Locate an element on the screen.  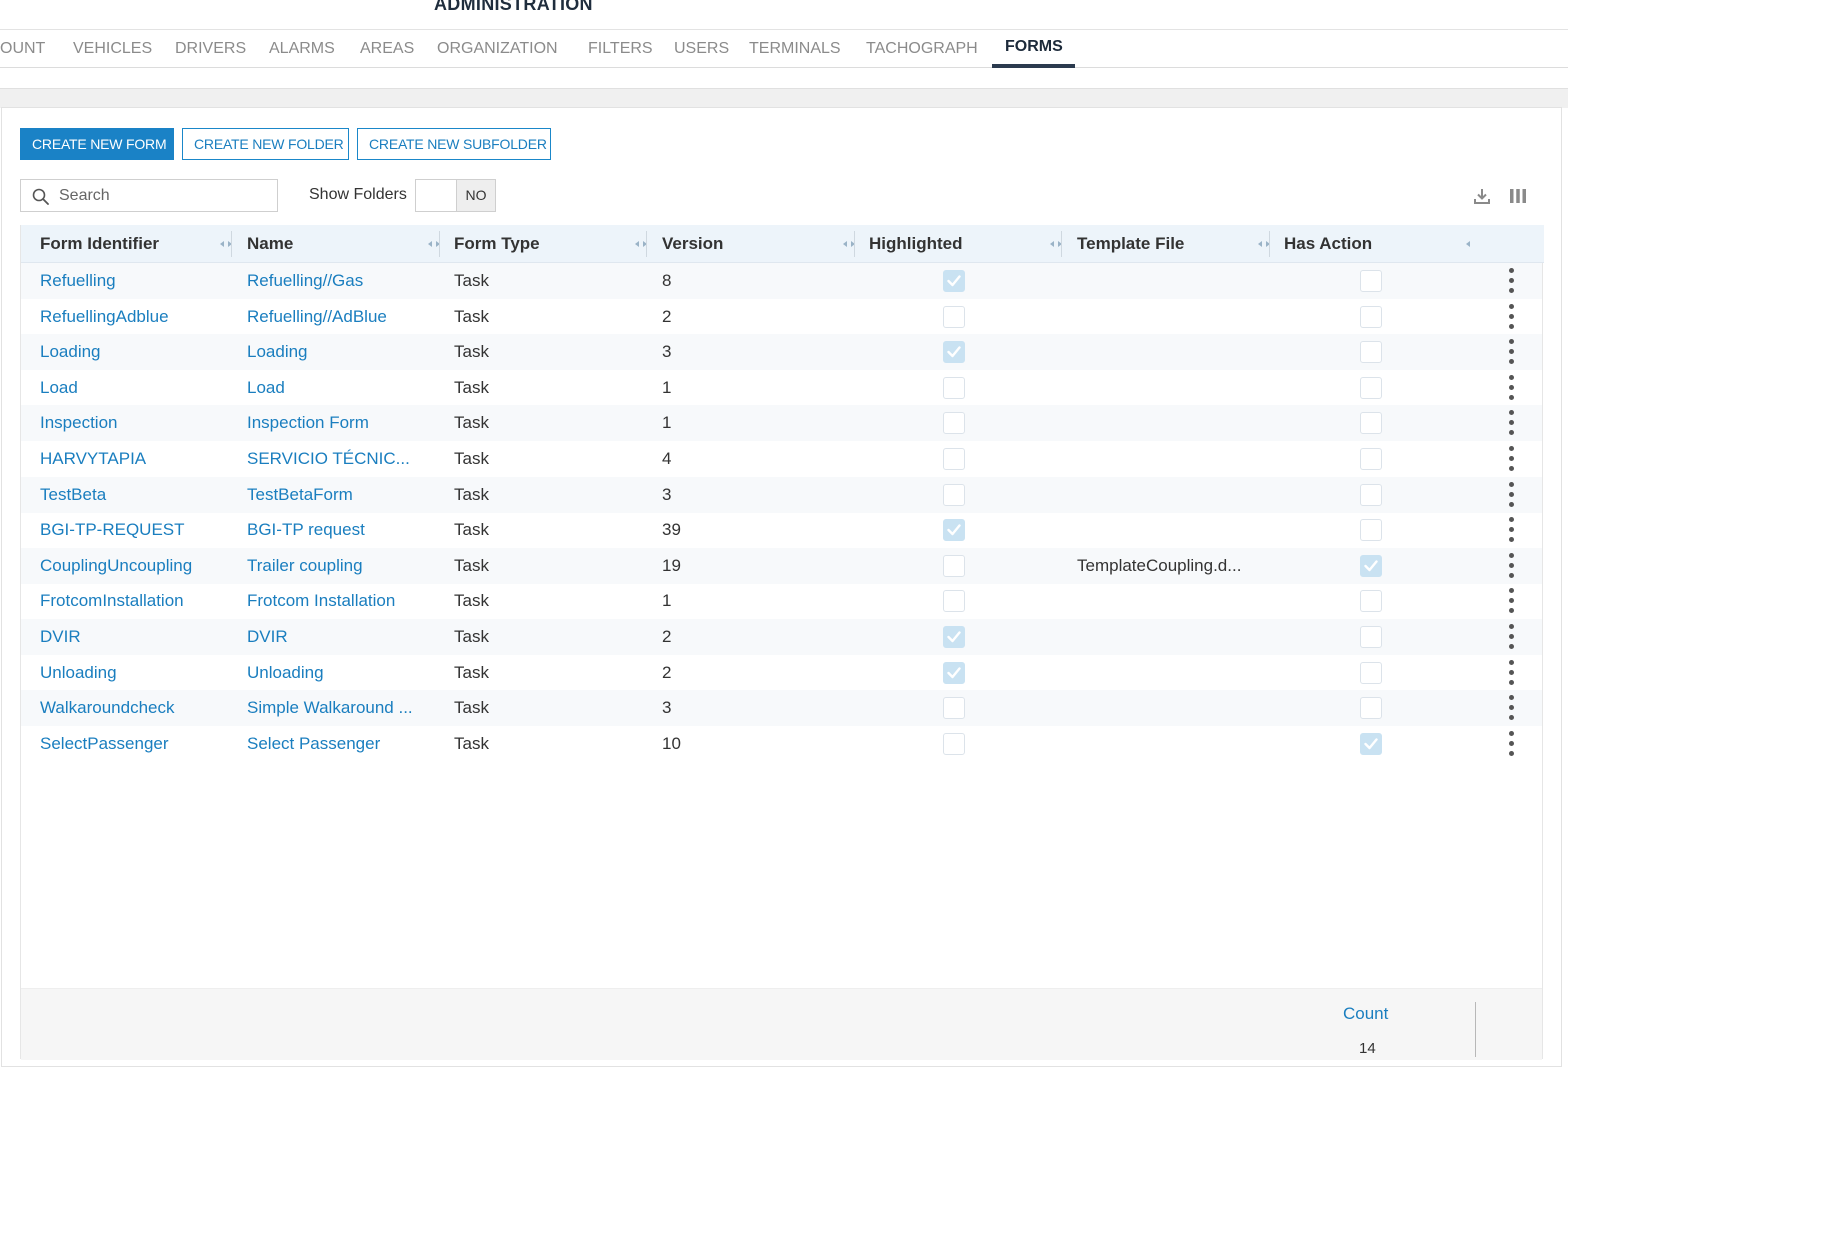
table-row: TestBeta TestBetaForm Task 3 is located at coordinates (781, 494).